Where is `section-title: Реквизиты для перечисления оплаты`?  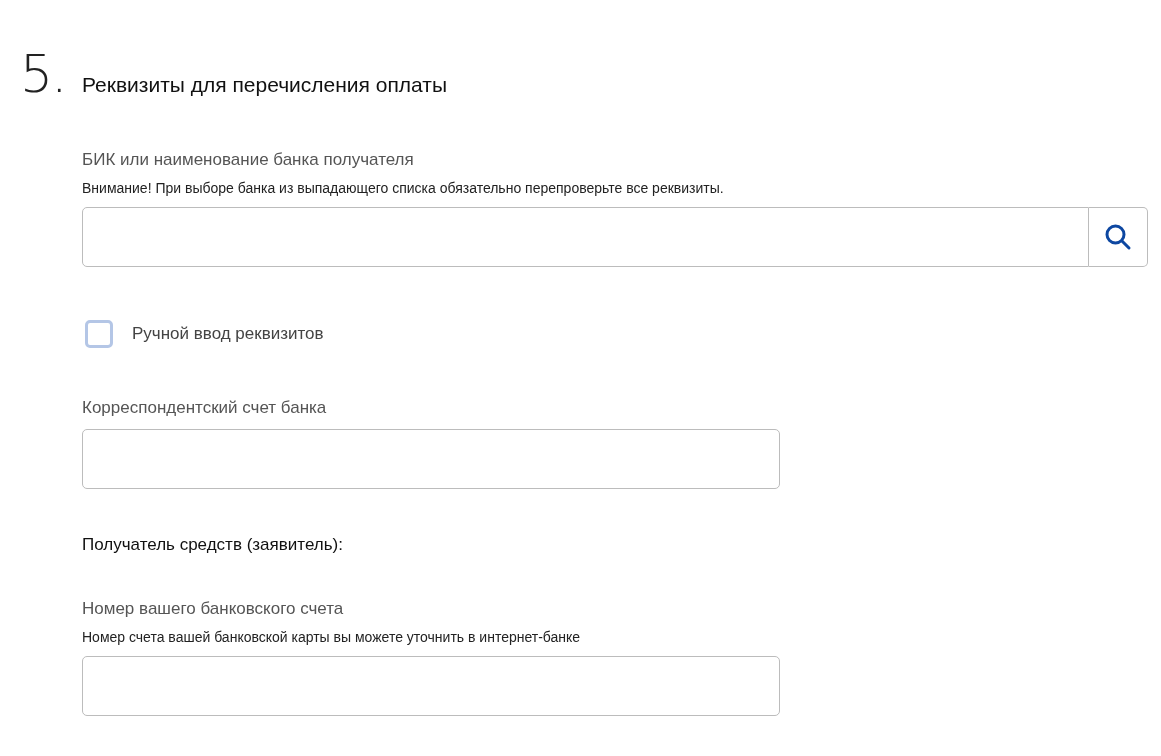
section-title: Реквизиты для перечисления оплаты is located at coordinates (265, 85).